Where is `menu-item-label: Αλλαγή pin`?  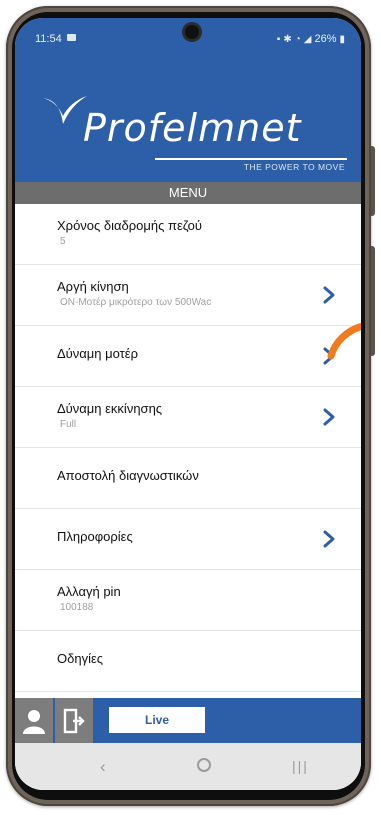 menu-item-label: Αλλαγή pin is located at coordinates (89, 591).